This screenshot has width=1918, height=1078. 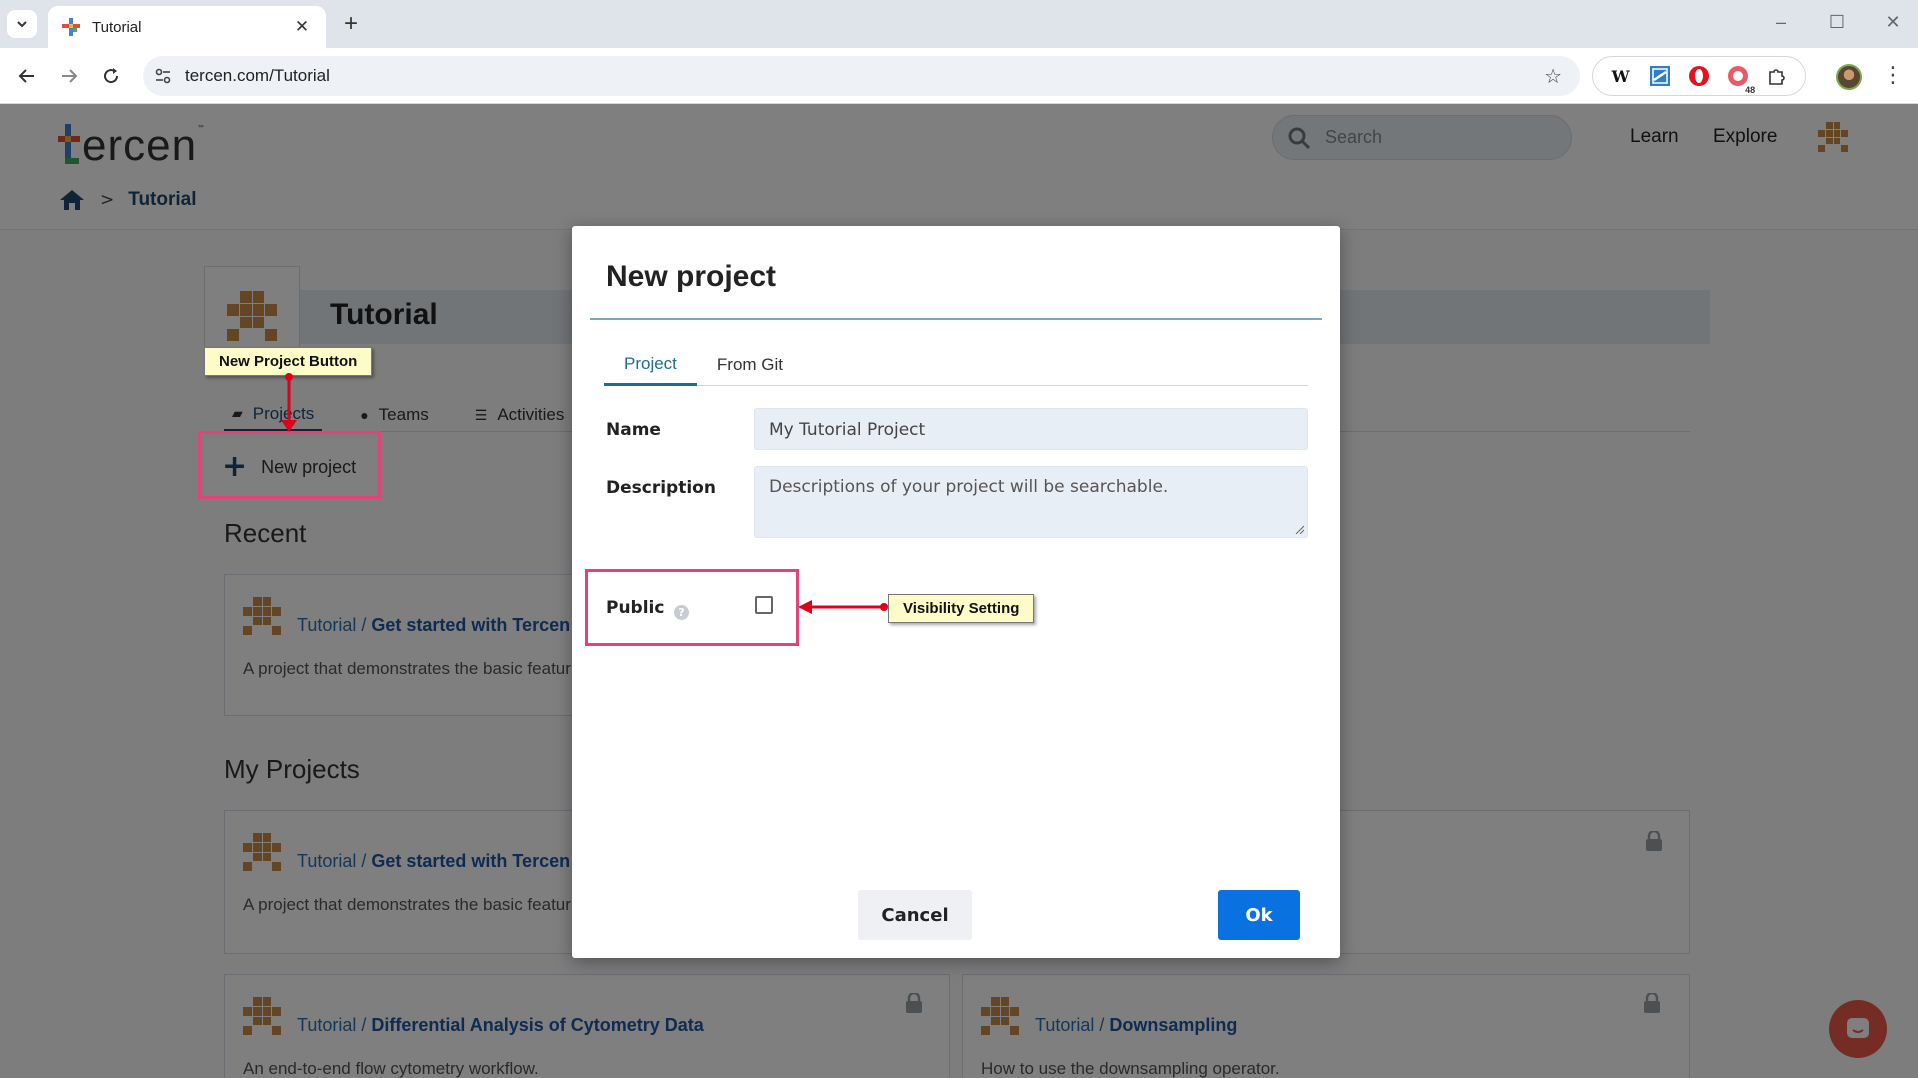 What do you see at coordinates (1660, 76) in the screenshot?
I see `screenshot-extension-icon` at bounding box center [1660, 76].